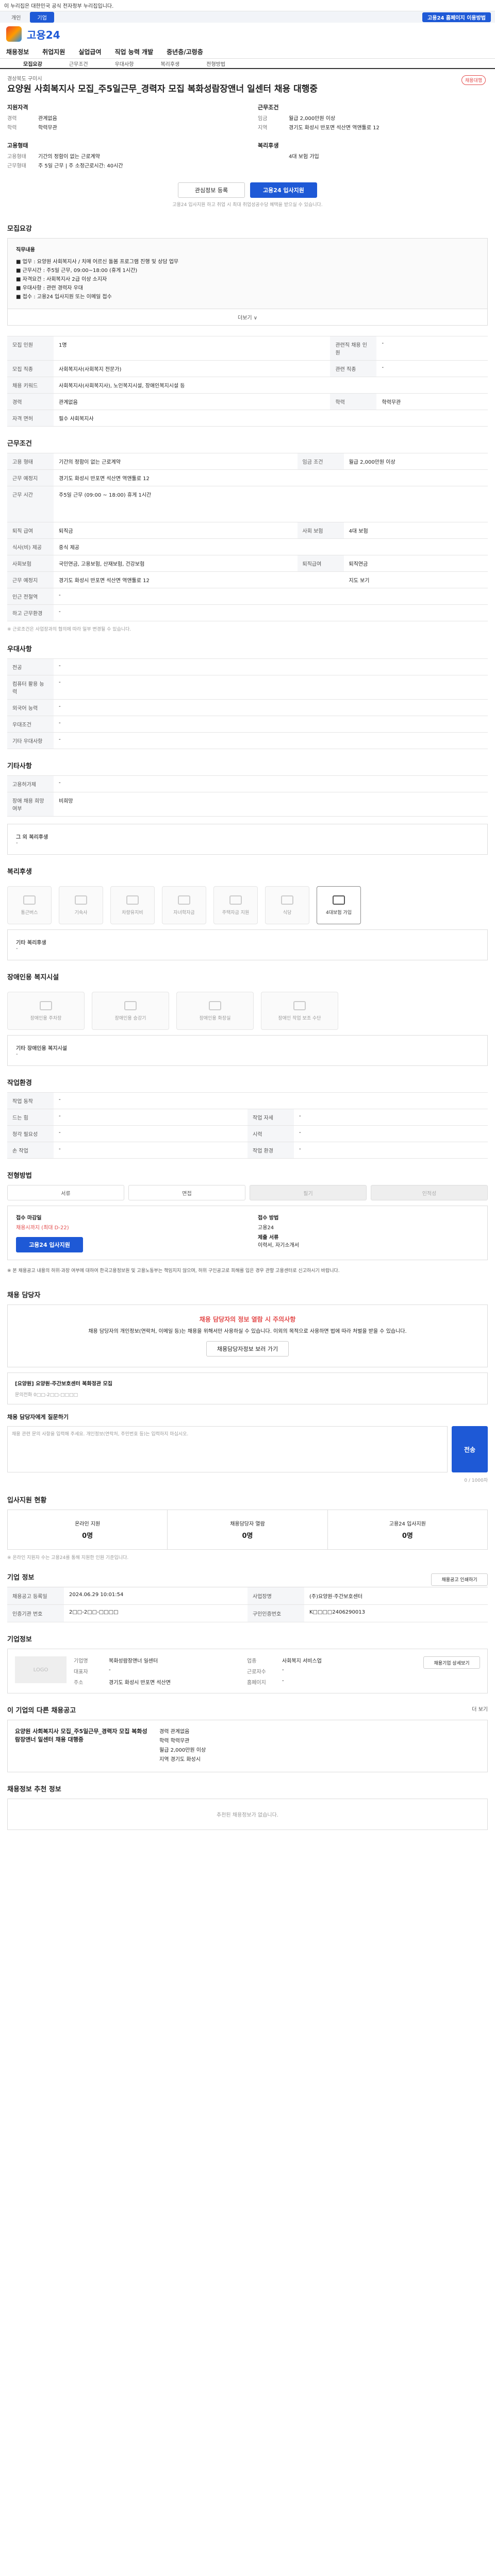  Describe the element at coordinates (313, 119) in the screenshot. I see `summary-value: 월급 2,000만원 이상` at that location.